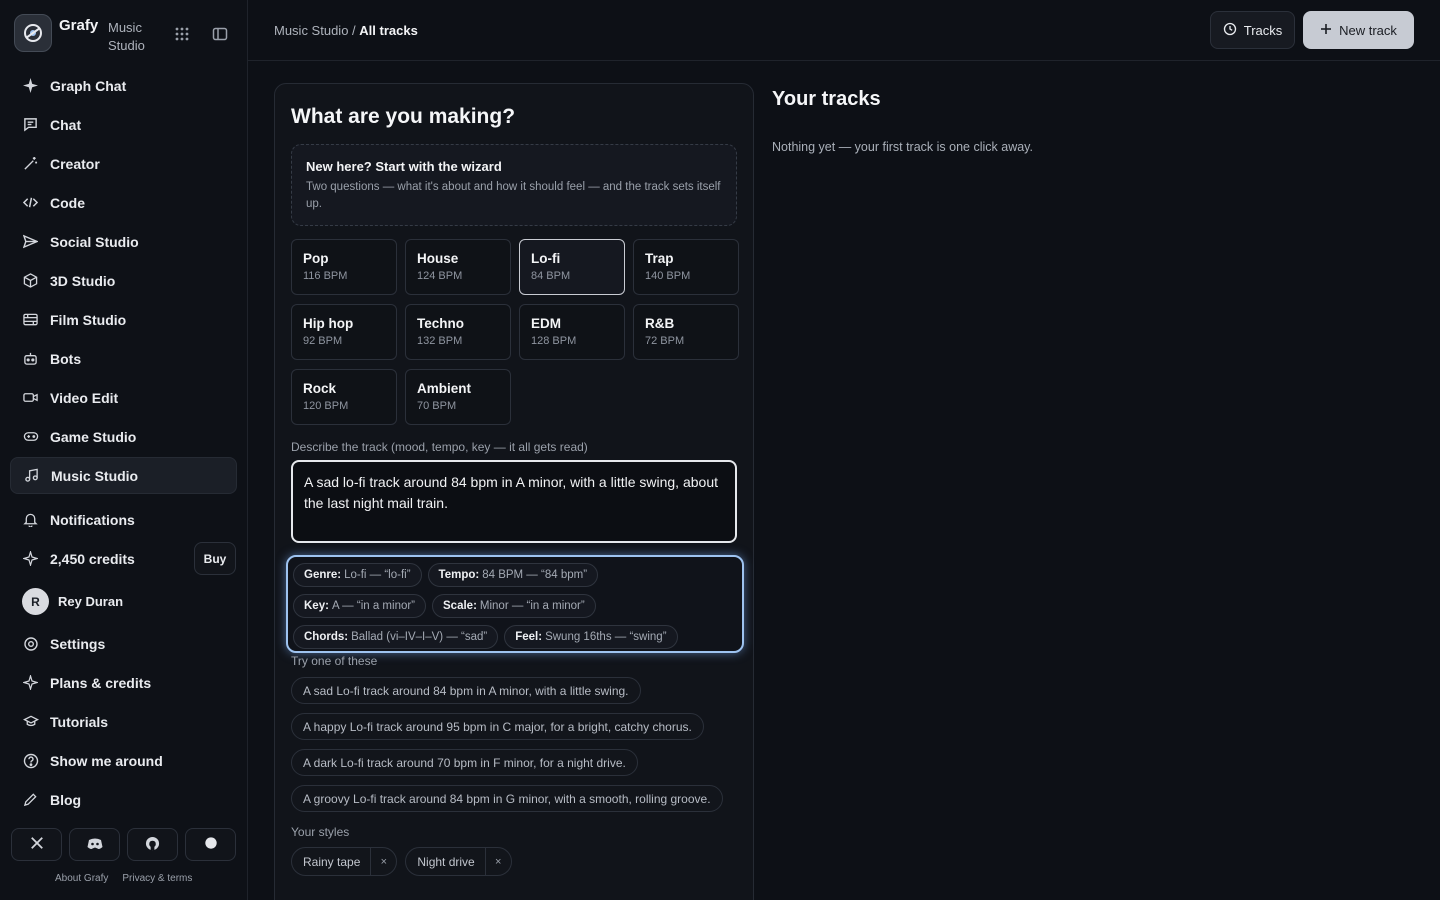  Describe the element at coordinates (323, 575) in the screenshot. I see `tag-key: Genre:` at that location.